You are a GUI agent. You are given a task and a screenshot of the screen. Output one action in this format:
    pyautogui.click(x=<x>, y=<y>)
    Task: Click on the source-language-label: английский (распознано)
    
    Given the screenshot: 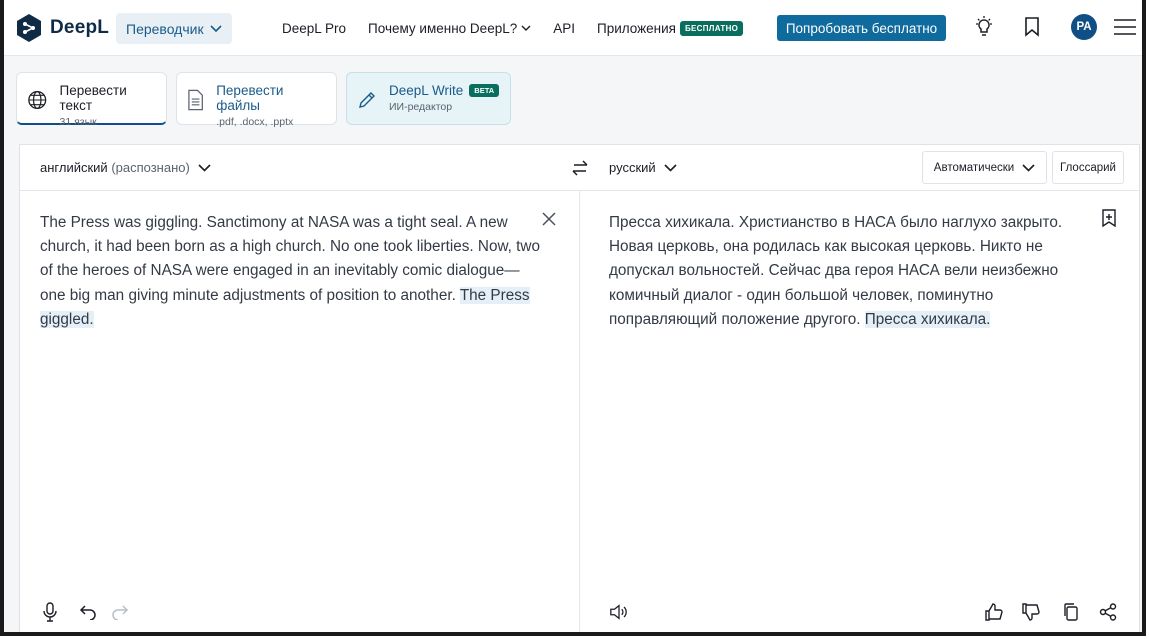 What is the action you would take?
    pyautogui.click(x=115, y=167)
    